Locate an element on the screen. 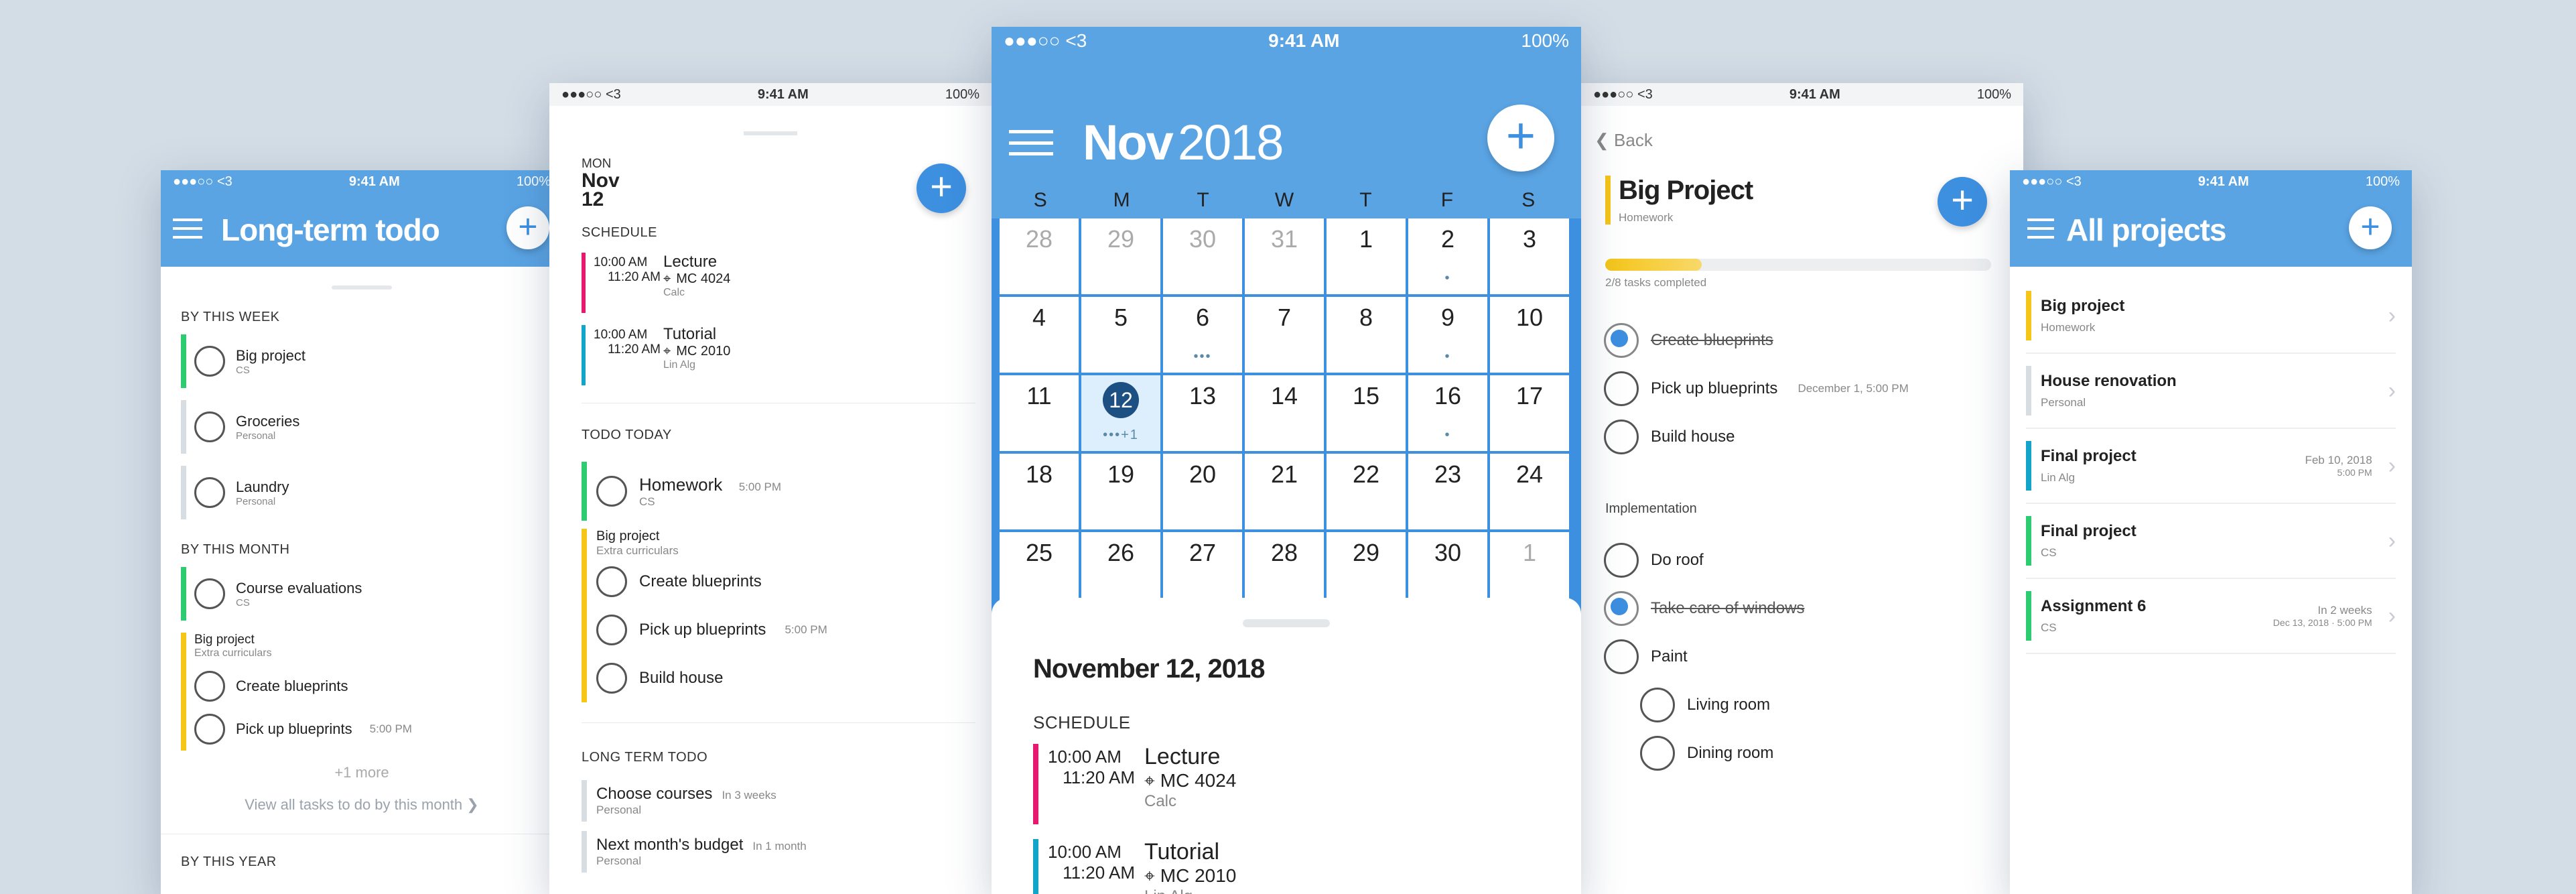  task-item: Paint is located at coordinates (1807, 657).